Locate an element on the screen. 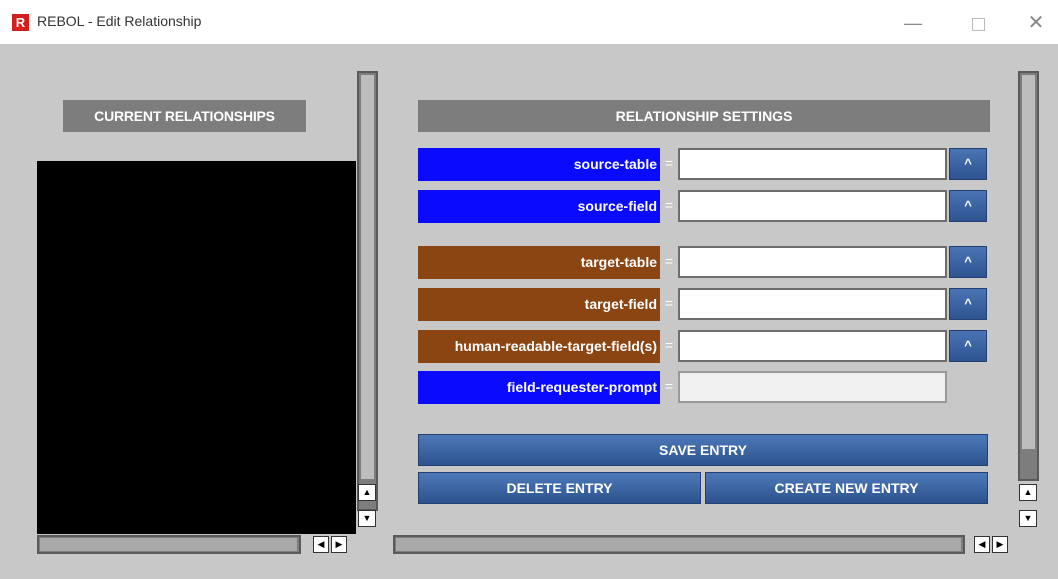  source-field-label: source-field is located at coordinates (539, 206).